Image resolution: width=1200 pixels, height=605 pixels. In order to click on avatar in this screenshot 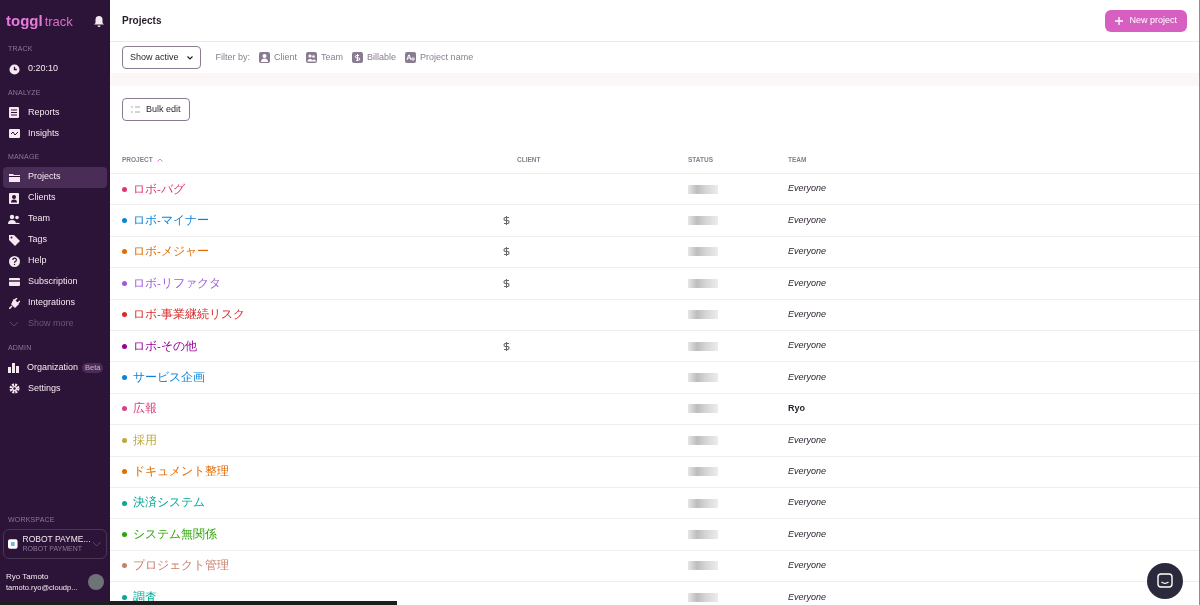, I will do `click(96, 582)`.